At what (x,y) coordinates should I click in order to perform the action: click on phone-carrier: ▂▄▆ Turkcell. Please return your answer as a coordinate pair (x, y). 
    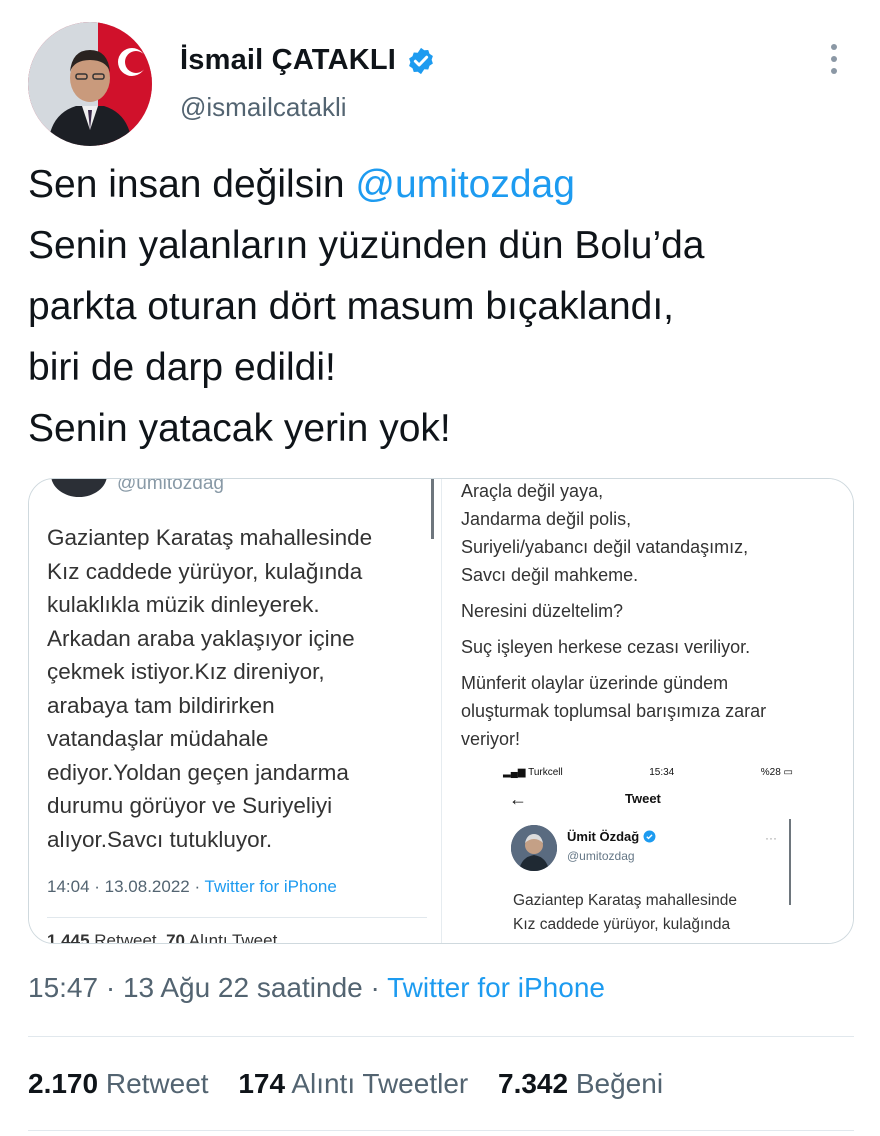
    Looking at the image, I should click on (533, 772).